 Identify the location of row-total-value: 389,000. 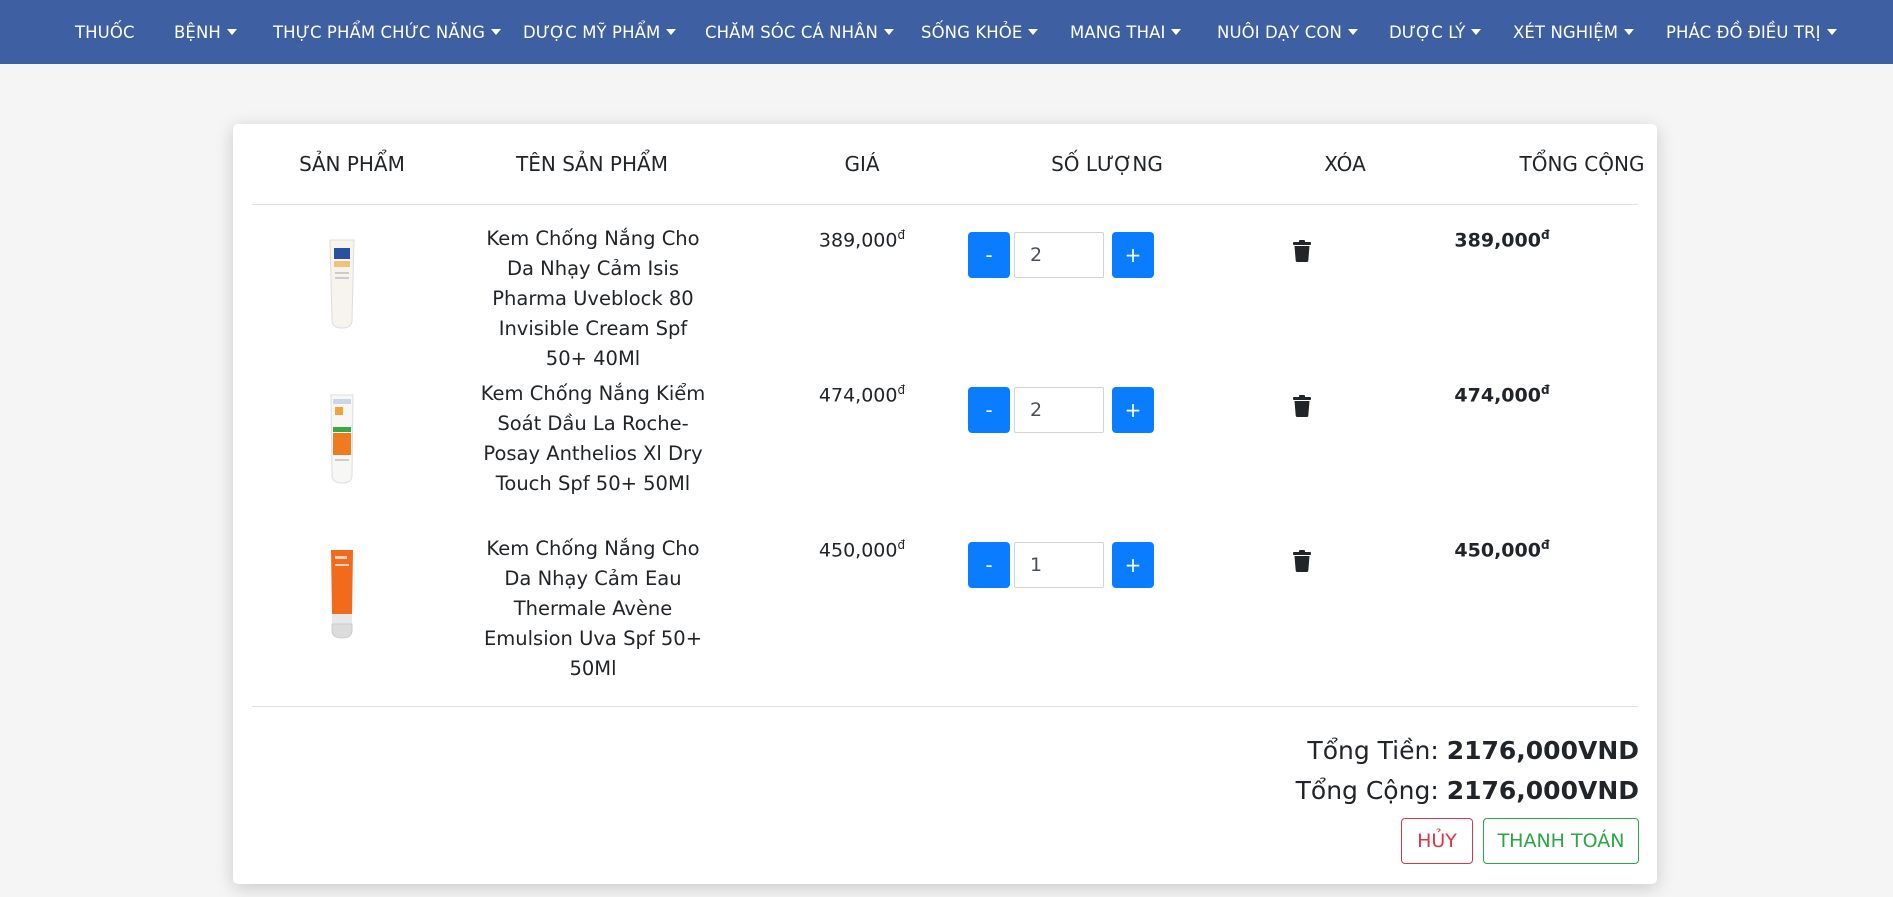
(1497, 240).